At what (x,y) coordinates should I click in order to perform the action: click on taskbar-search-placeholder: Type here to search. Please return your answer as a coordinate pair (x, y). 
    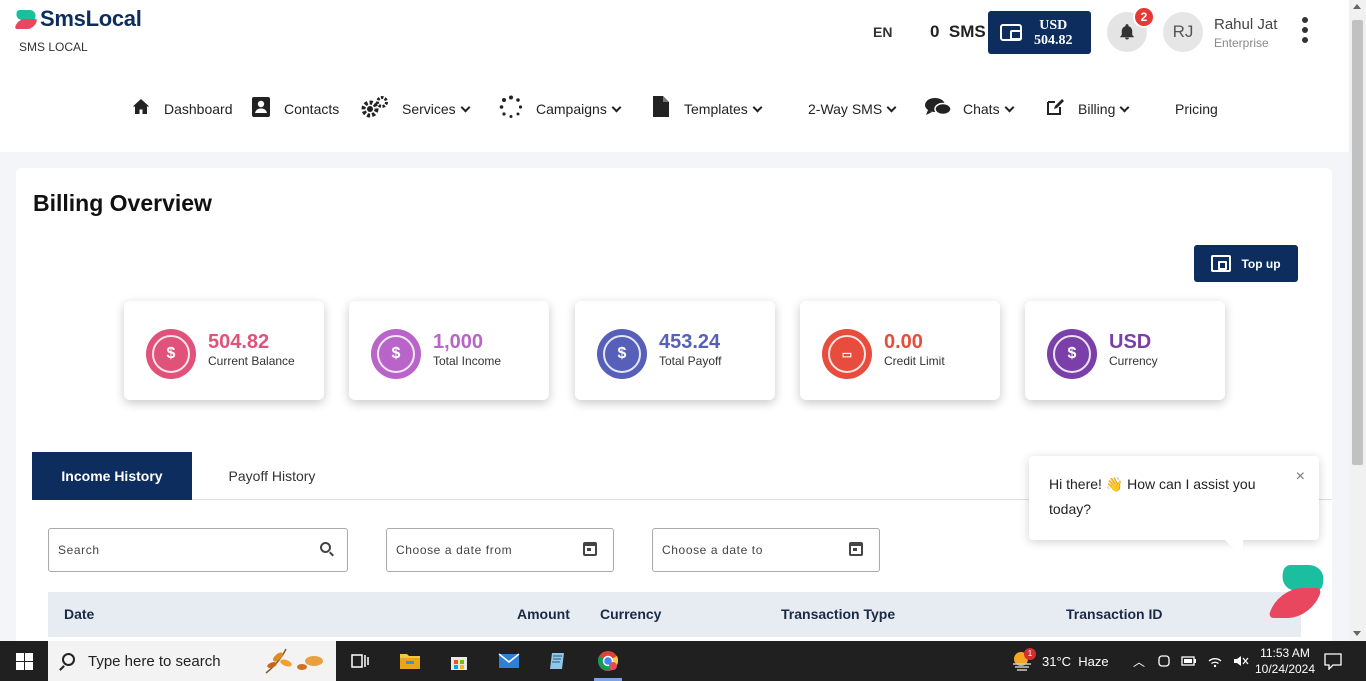
    Looking at the image, I should click on (154, 661).